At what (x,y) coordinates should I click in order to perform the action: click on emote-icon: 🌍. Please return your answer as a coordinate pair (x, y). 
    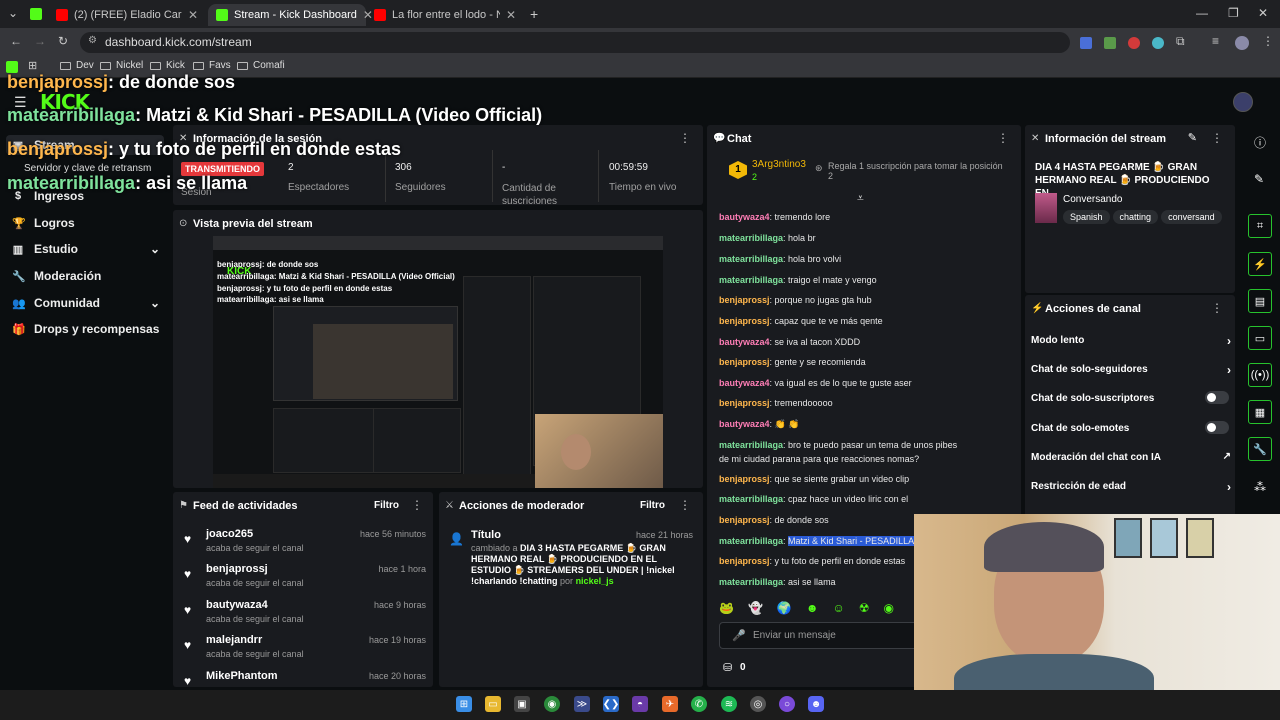
    Looking at the image, I should click on (784, 609).